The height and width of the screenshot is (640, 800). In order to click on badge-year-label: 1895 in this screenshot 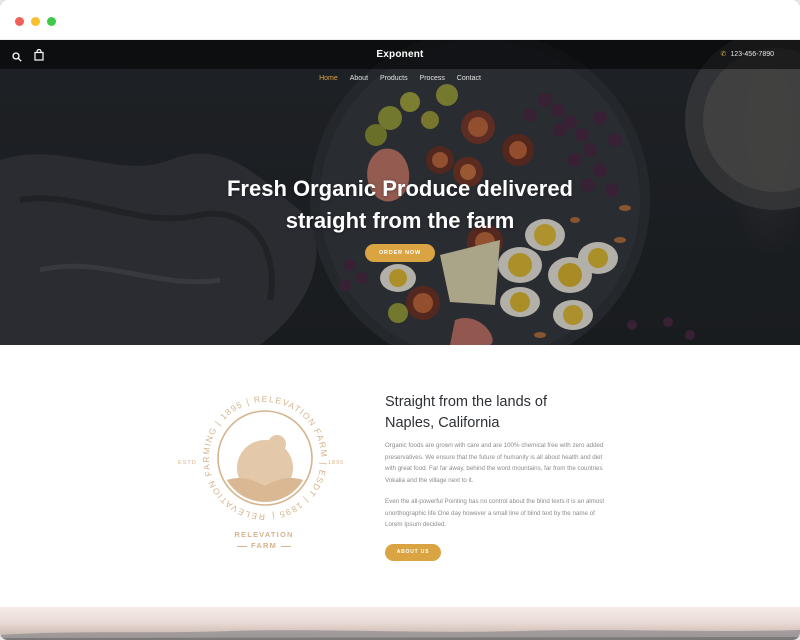, I will do `click(336, 463)`.